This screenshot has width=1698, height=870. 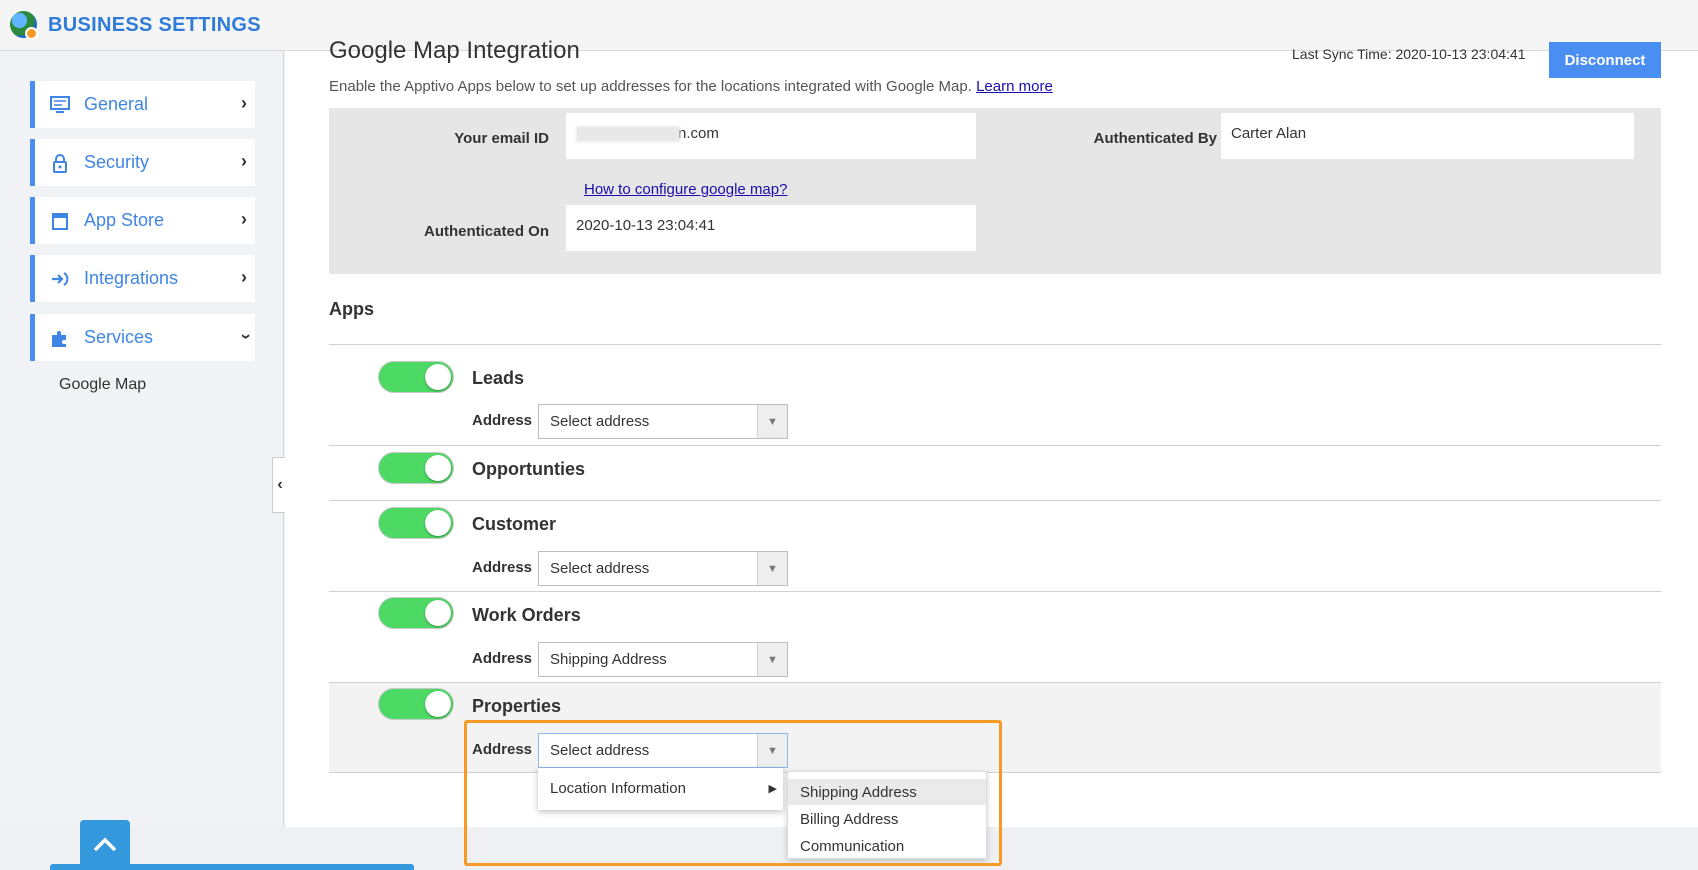 I want to click on chevron-up-icon, so click(x=105, y=844).